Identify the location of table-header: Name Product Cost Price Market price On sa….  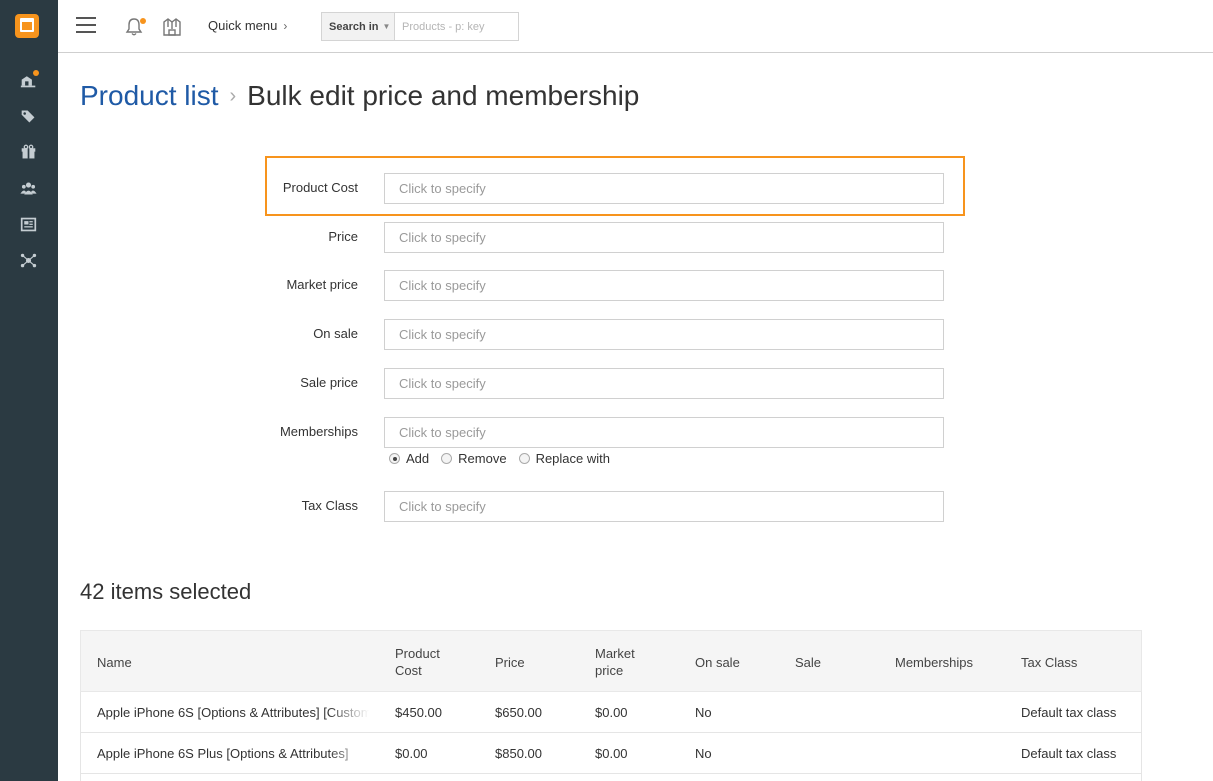
(611, 661).